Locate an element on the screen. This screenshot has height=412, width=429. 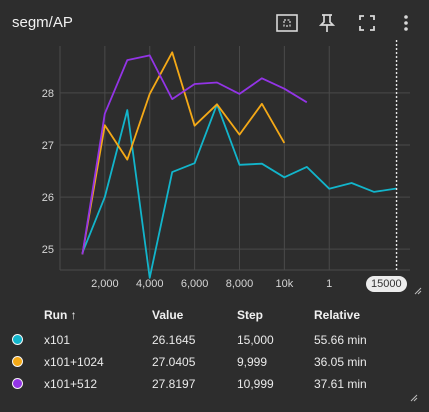
table-resize-handle-icon is located at coordinates (414, 398).